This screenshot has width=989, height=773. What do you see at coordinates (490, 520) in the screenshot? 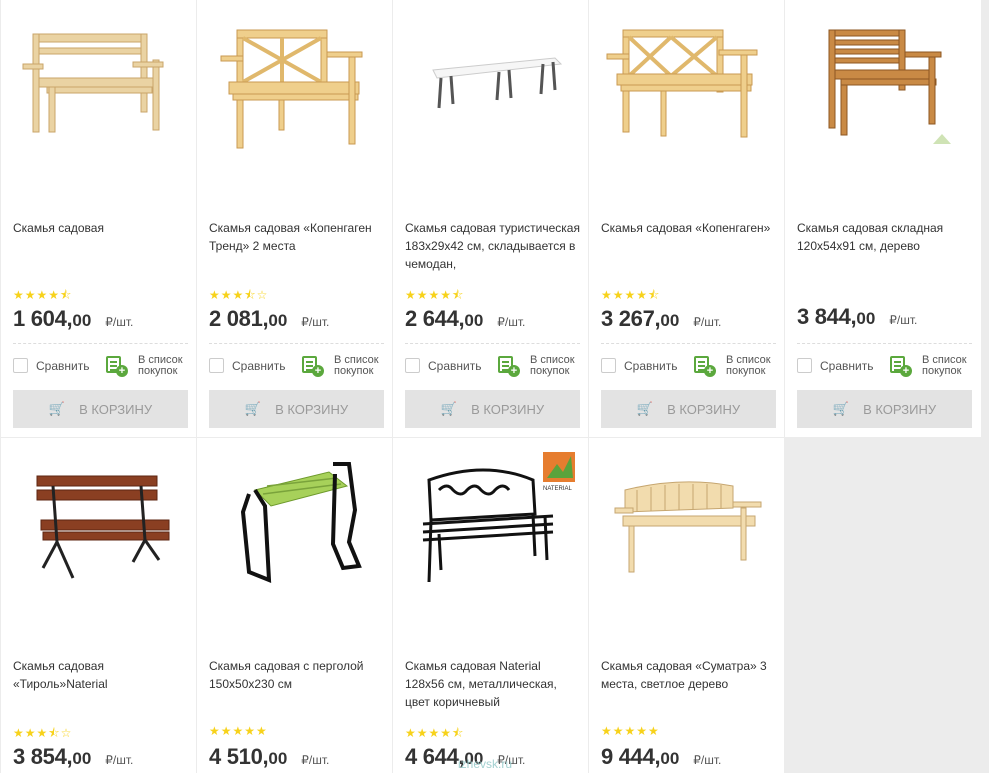
I see `product-image: NATERIAL` at bounding box center [490, 520].